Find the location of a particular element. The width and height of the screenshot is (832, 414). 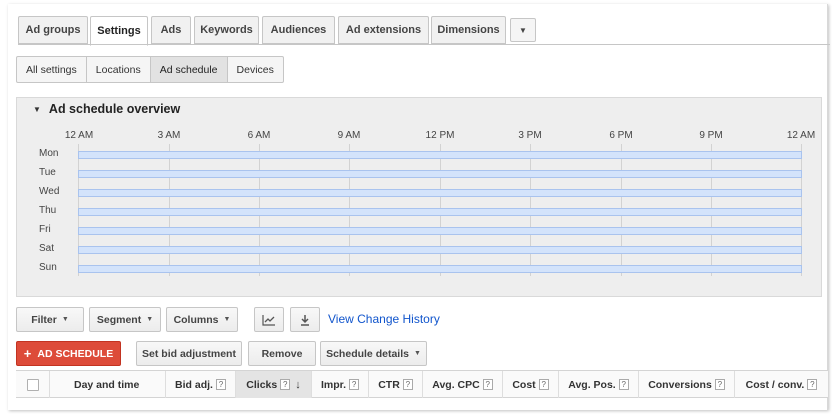

subtab-all-settings: All settings is located at coordinates (52, 69).